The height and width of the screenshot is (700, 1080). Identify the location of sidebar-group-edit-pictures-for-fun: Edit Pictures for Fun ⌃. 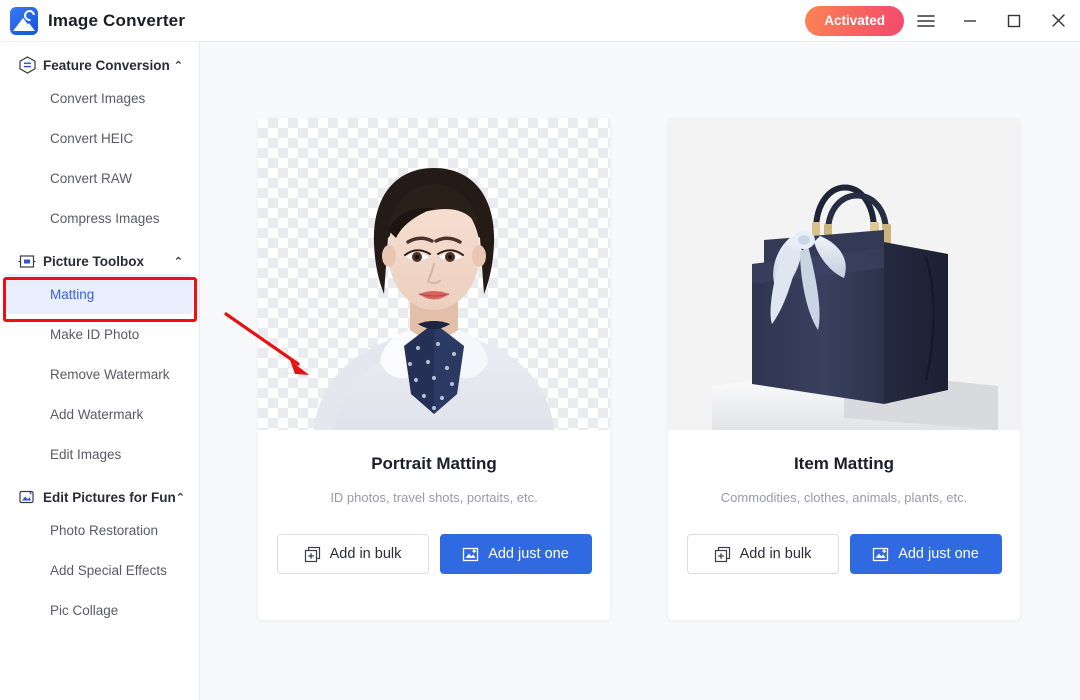
(99, 497).